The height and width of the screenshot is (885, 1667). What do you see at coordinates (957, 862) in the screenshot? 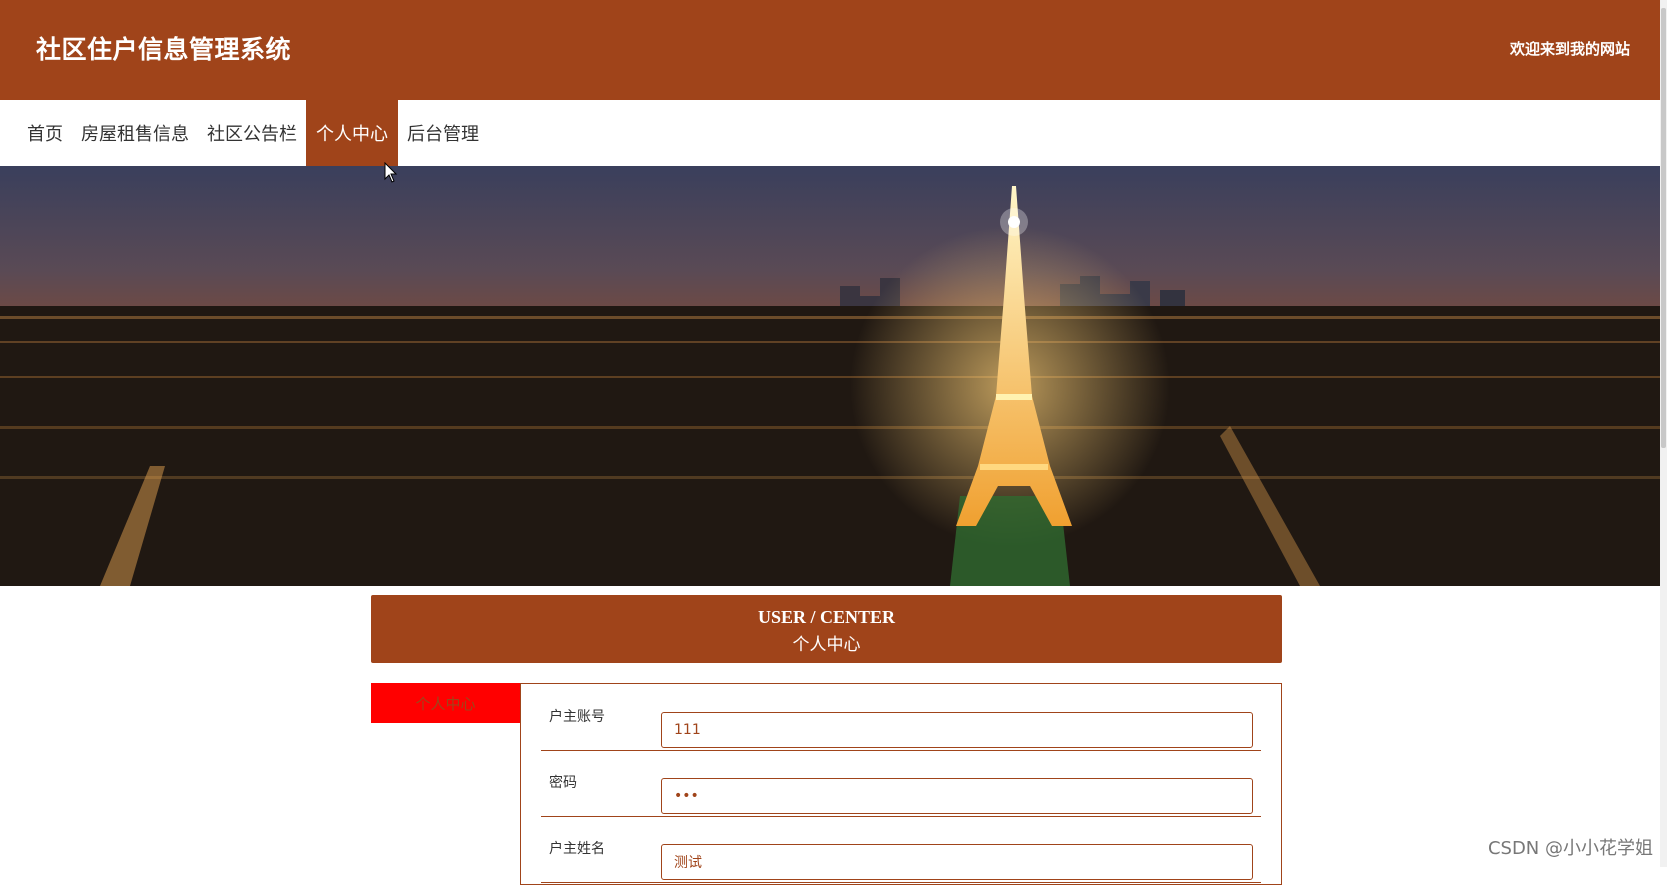
I see `owner-name-input` at bounding box center [957, 862].